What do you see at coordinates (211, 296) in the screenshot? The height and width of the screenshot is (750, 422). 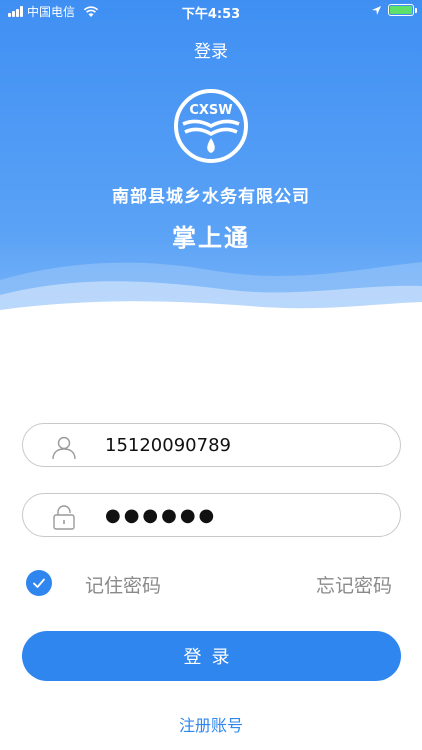 I see `wave-decoration` at bounding box center [211, 296].